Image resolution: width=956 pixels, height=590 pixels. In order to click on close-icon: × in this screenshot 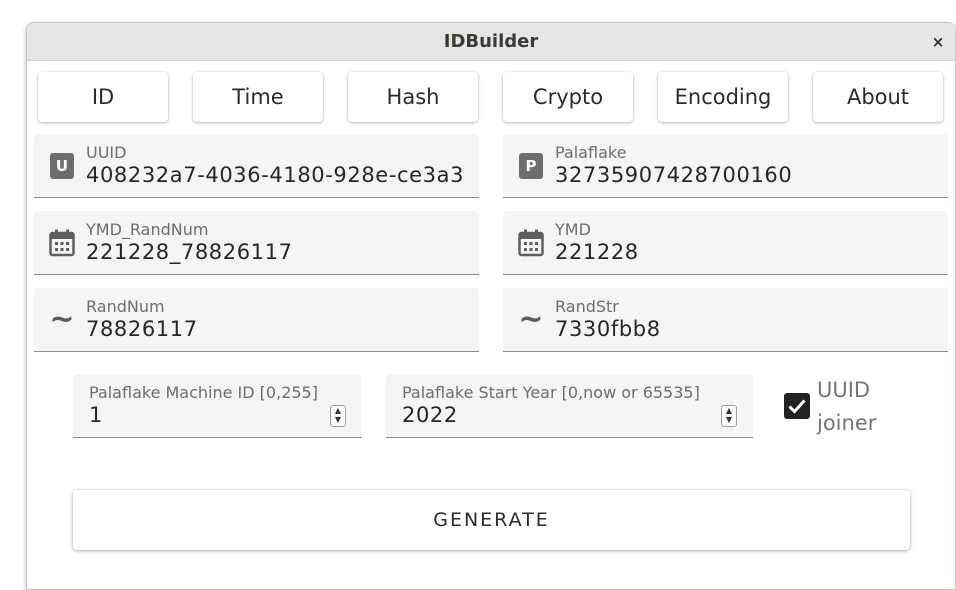, I will do `click(938, 42)`.